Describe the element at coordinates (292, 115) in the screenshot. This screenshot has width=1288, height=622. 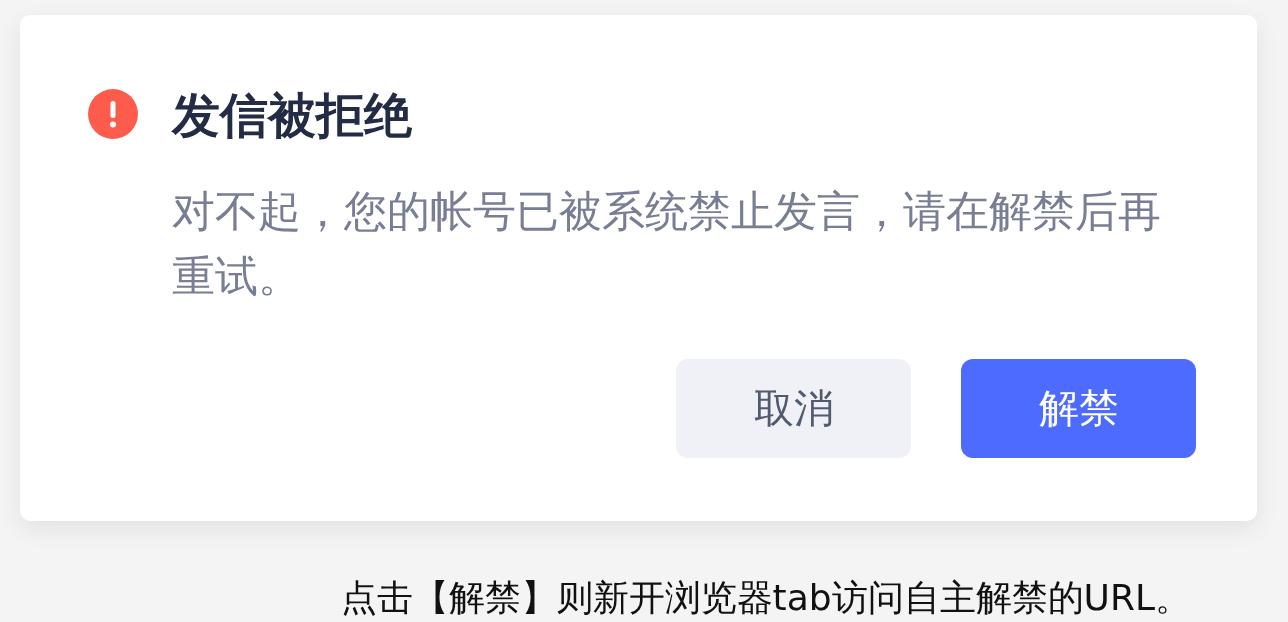
I see `dialog-title: 发信被拒绝` at that location.